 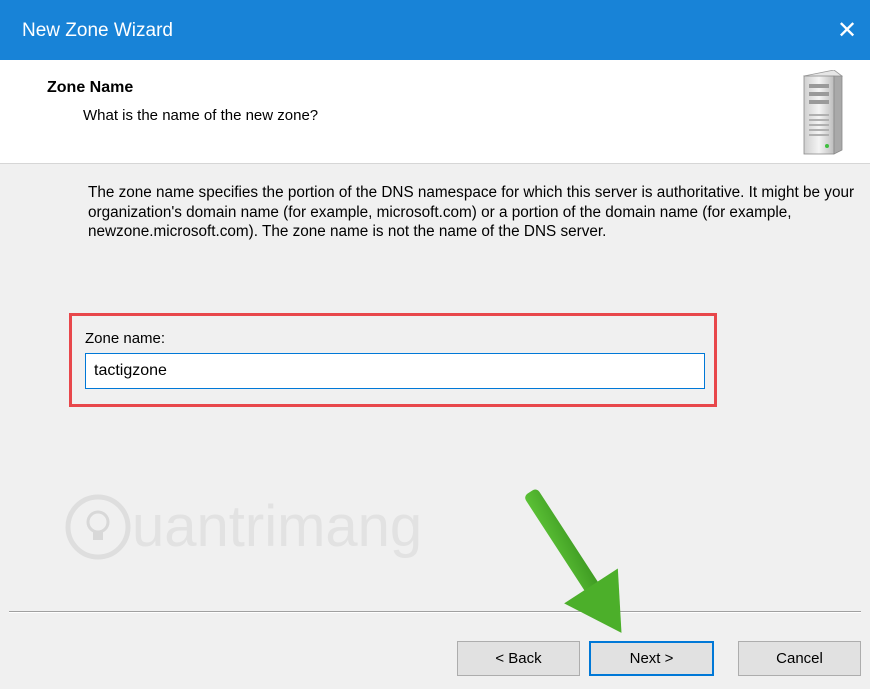 What do you see at coordinates (125, 338) in the screenshot?
I see `zone-name-label: Zone name:` at bounding box center [125, 338].